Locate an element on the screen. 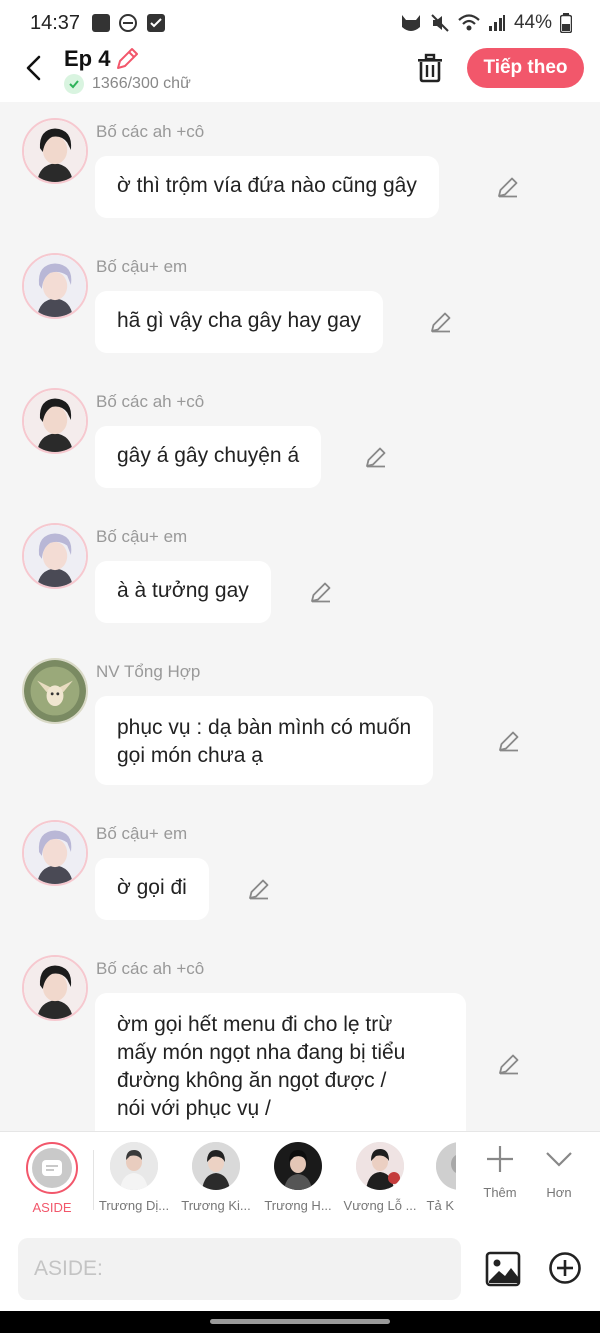 The height and width of the screenshot is (1333, 600). character-label: ASIDE is located at coordinates (52, 1207).